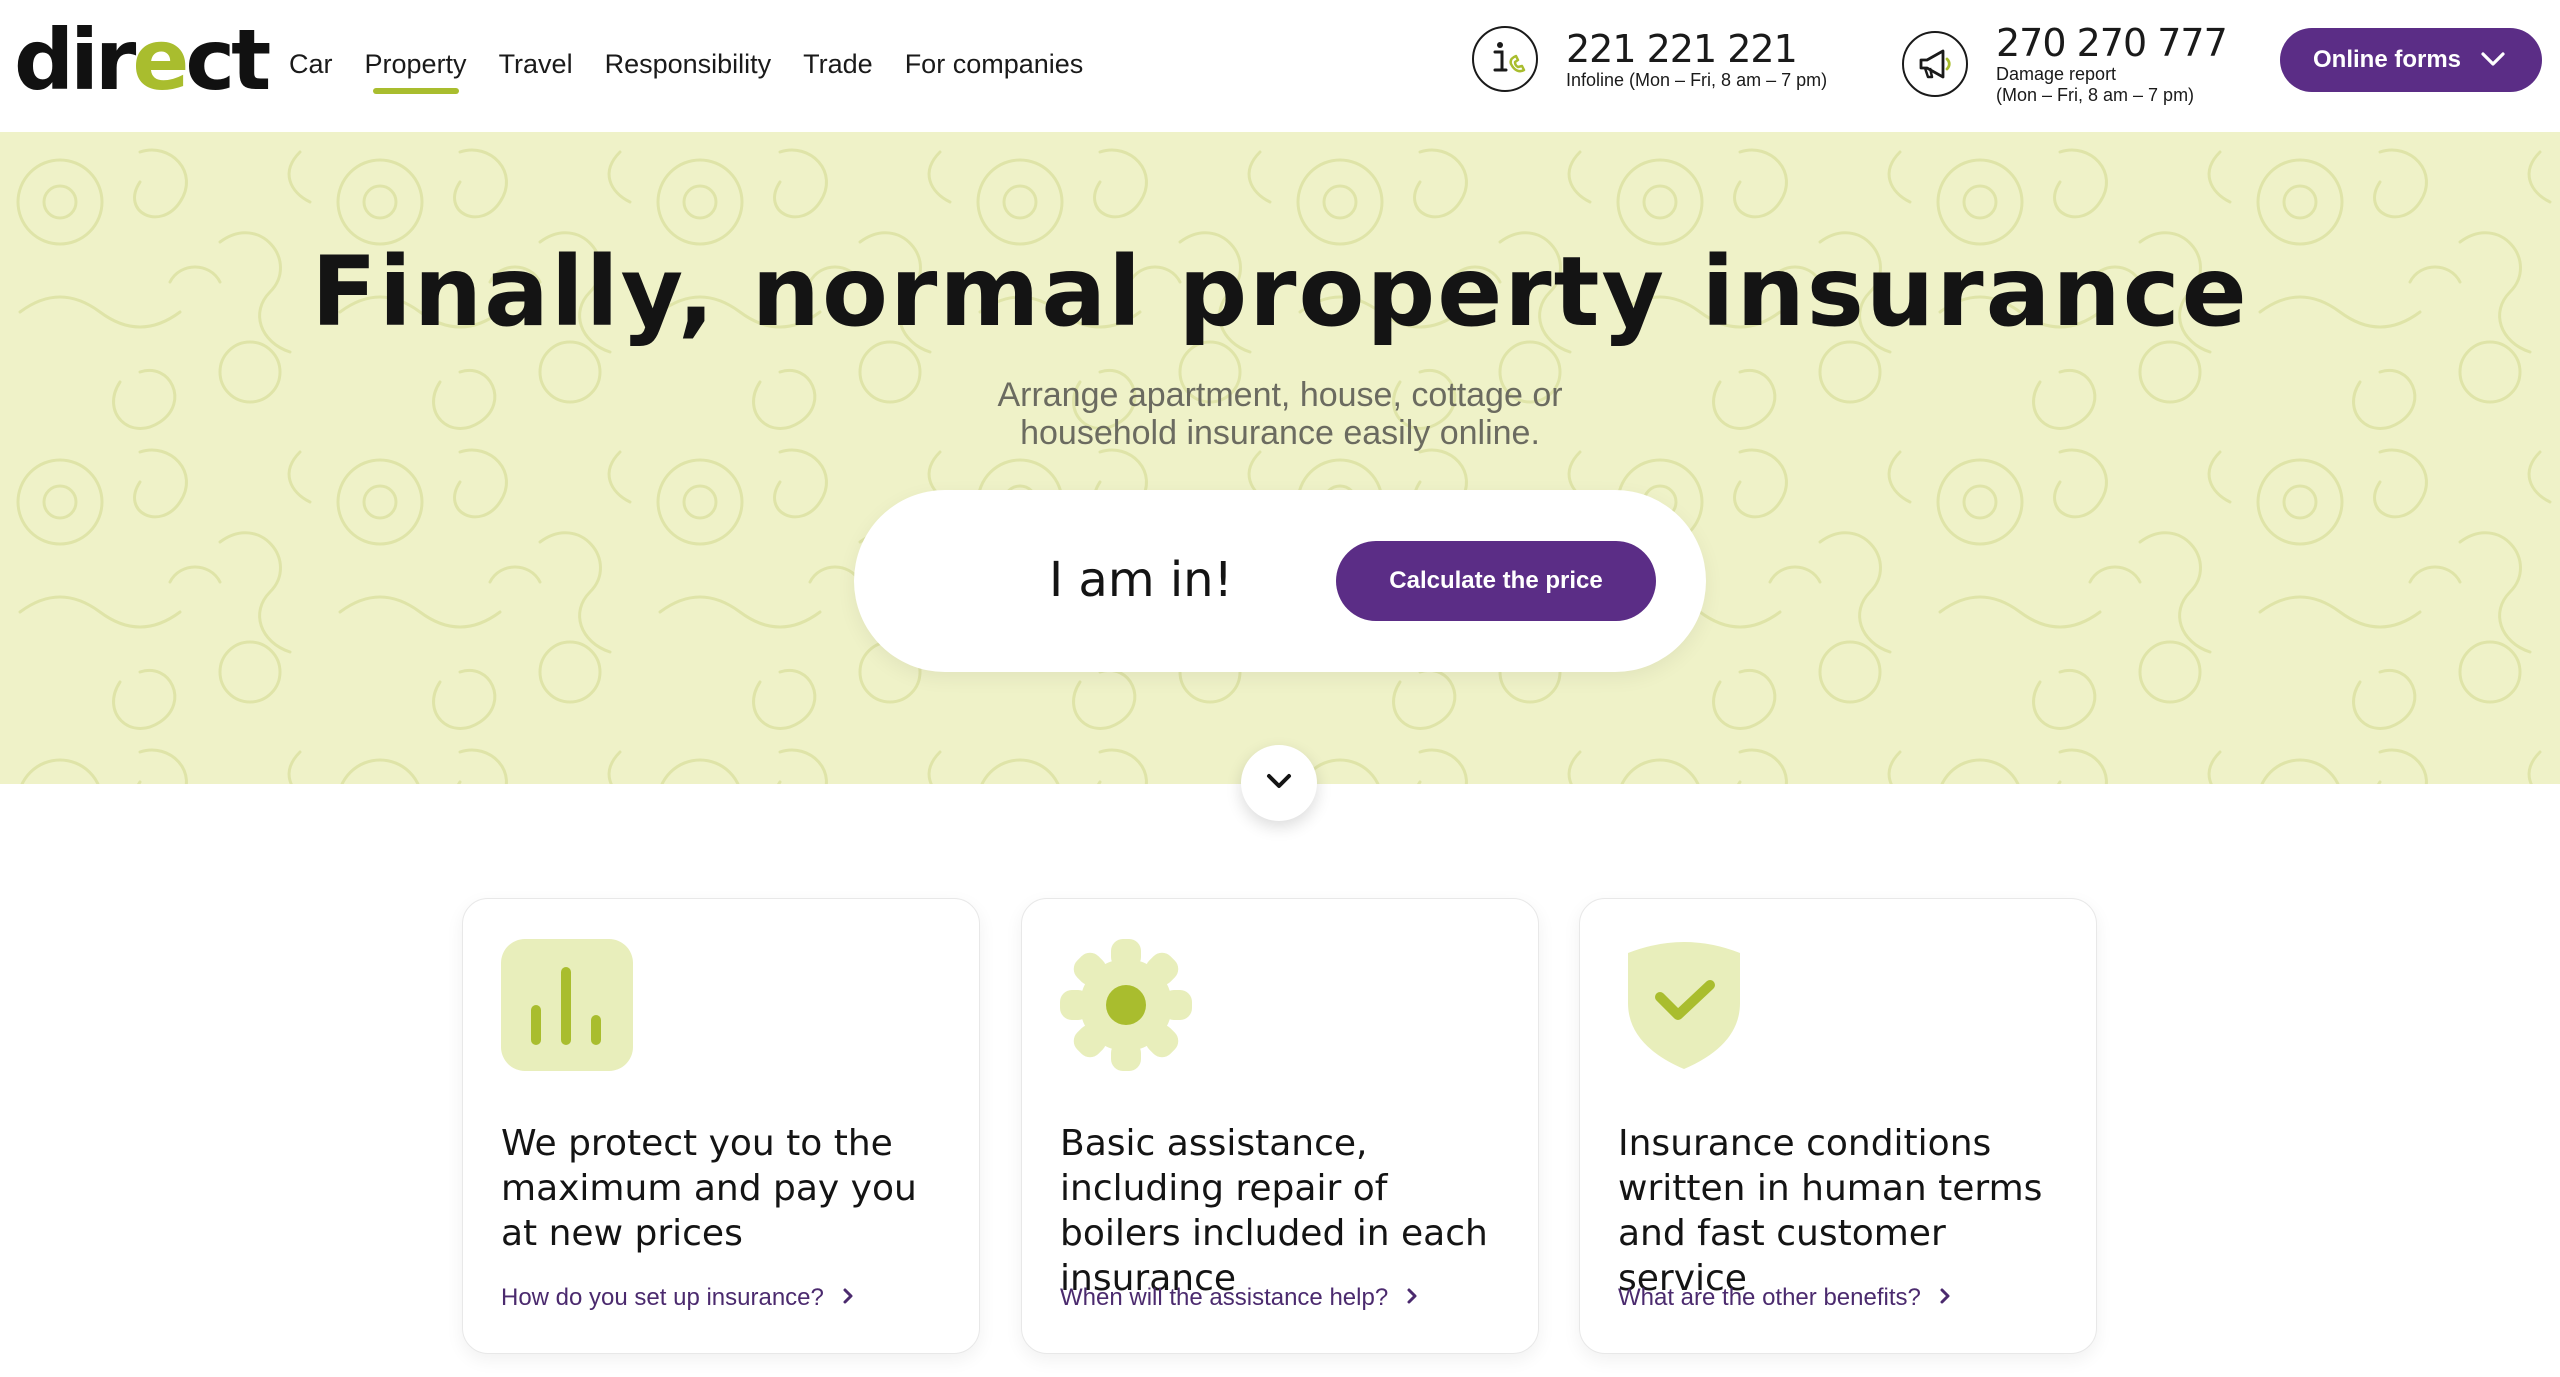 The image size is (2560, 1377). I want to click on benefit-card-link-label: When will the assistance help?, so click(1224, 1297).